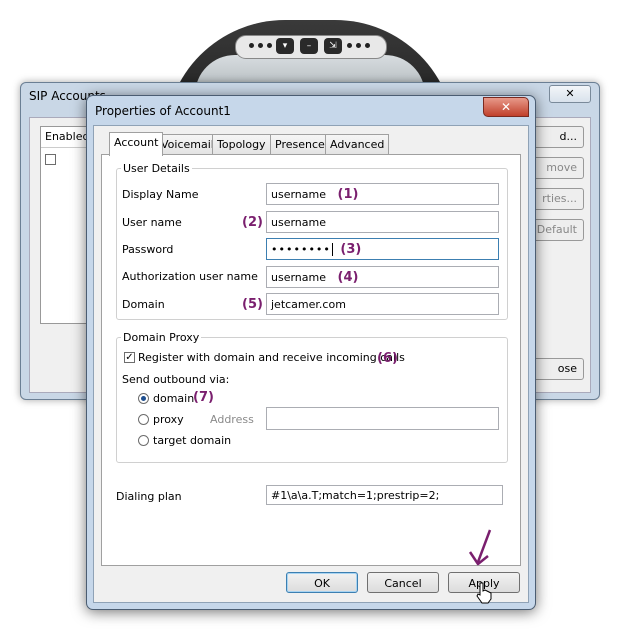 This screenshot has width=619, height=635. What do you see at coordinates (382, 418) in the screenshot?
I see `proxy-address-field` at bounding box center [382, 418].